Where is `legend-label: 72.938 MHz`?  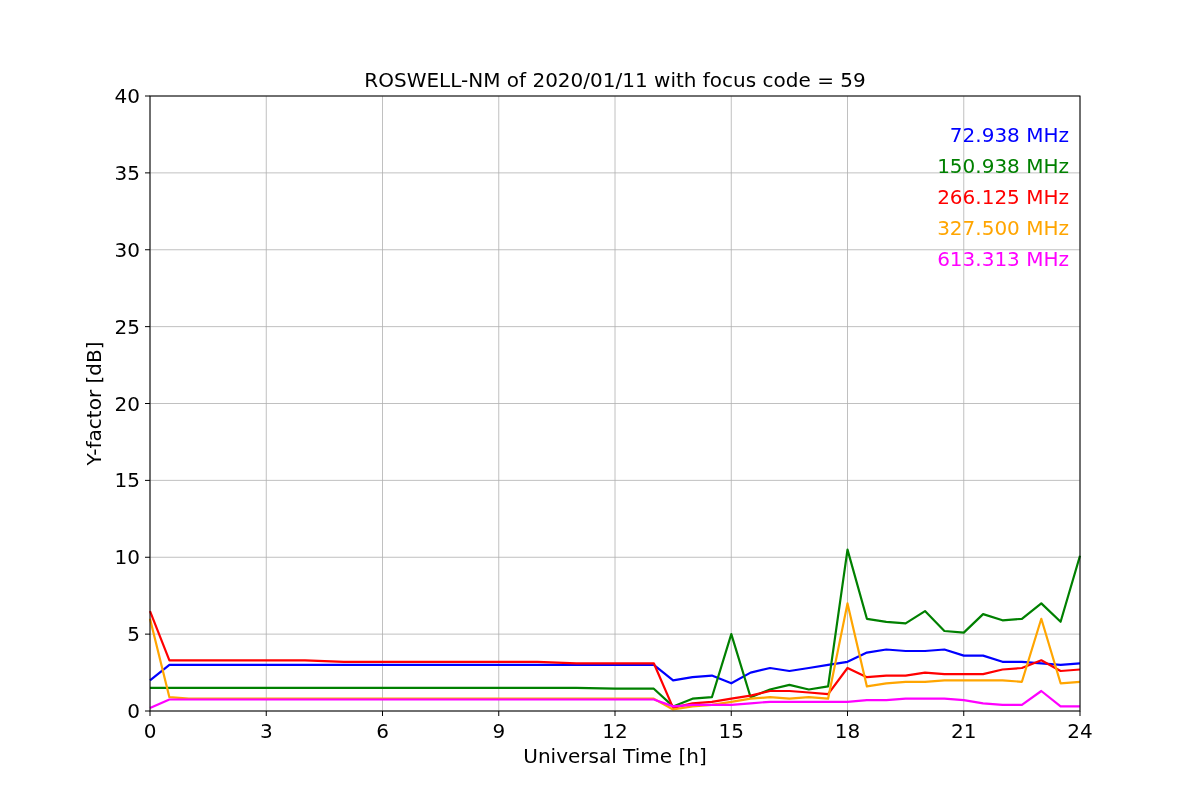 legend-label: 72.938 MHz is located at coordinates (1009, 135).